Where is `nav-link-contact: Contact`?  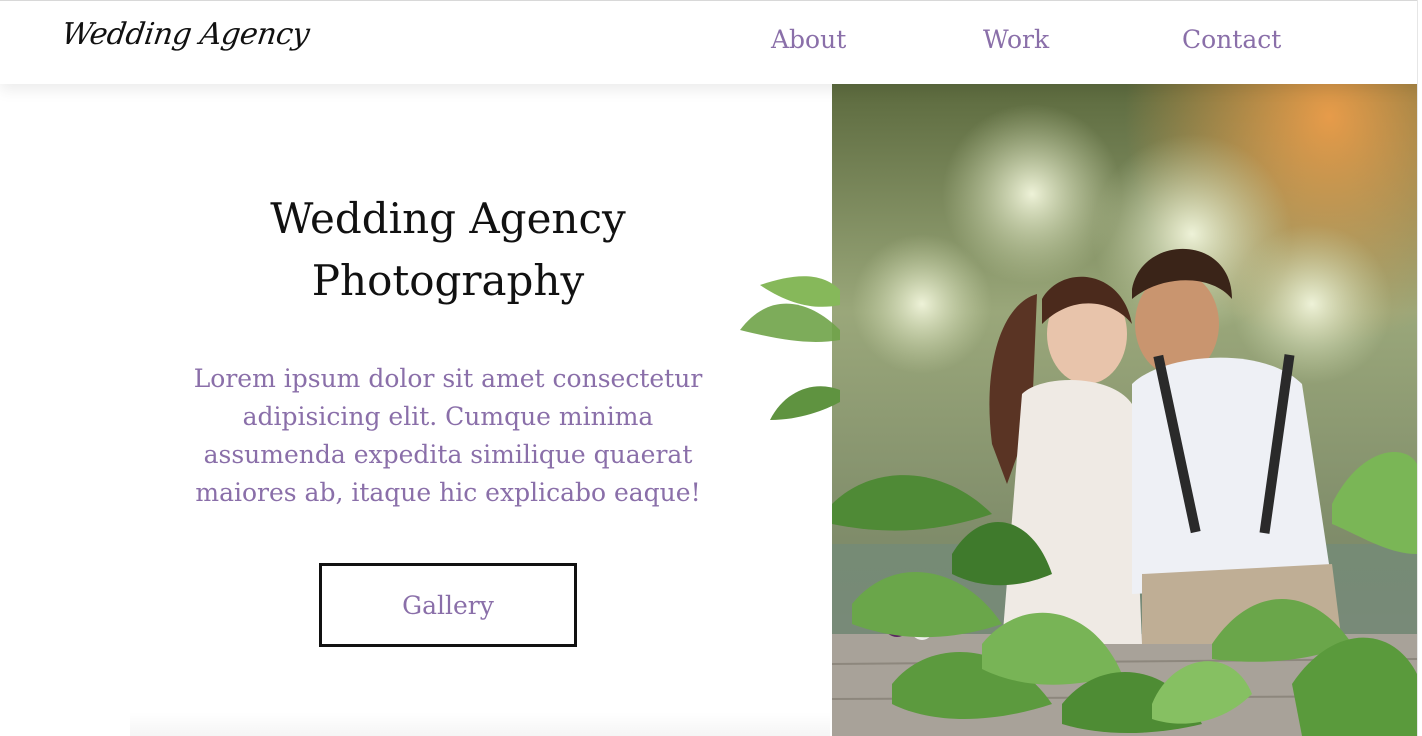 nav-link-contact: Contact is located at coordinates (1231, 39).